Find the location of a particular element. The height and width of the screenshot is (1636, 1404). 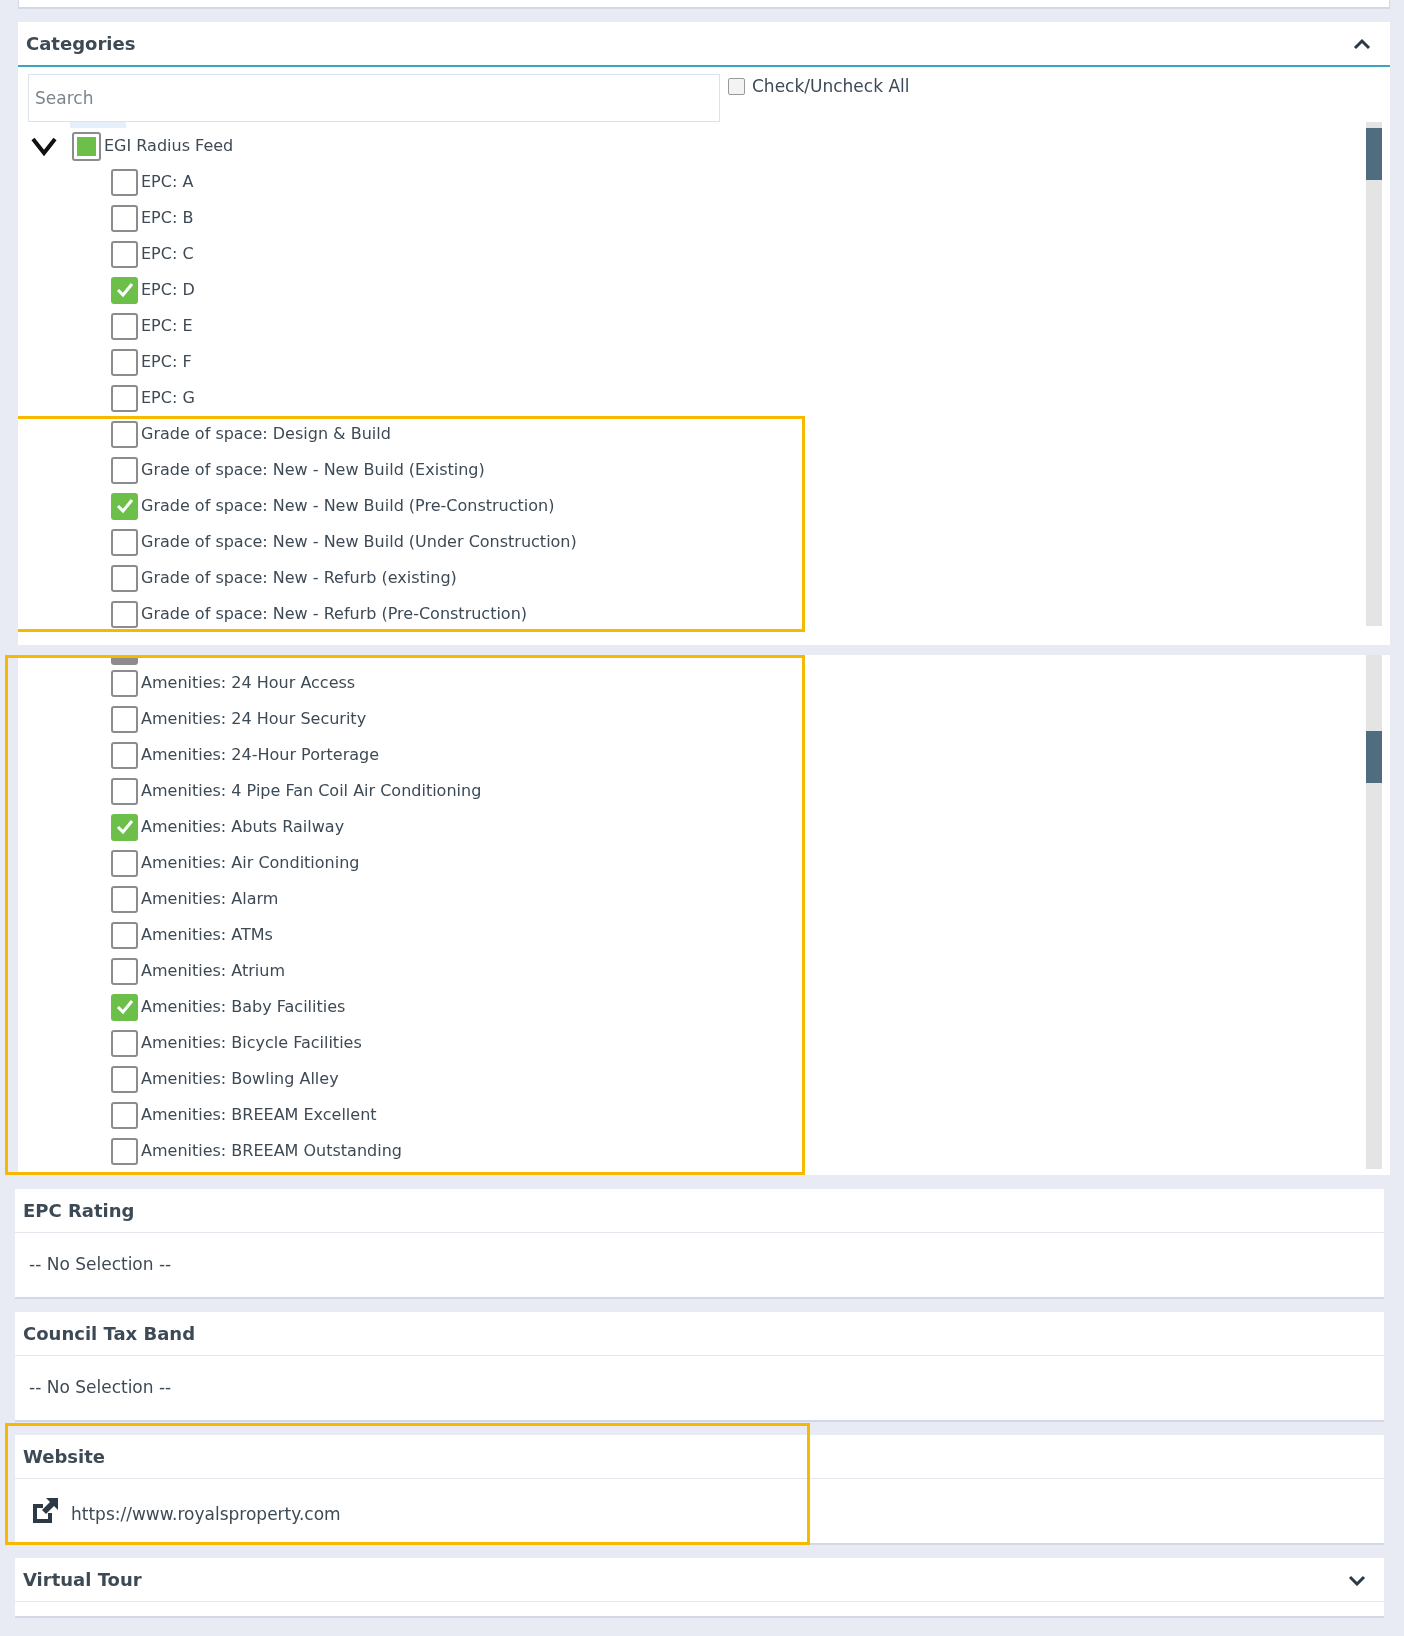

category-label: Grade of space: New - New Build (Pre-Construction) is located at coordinates (348, 506).